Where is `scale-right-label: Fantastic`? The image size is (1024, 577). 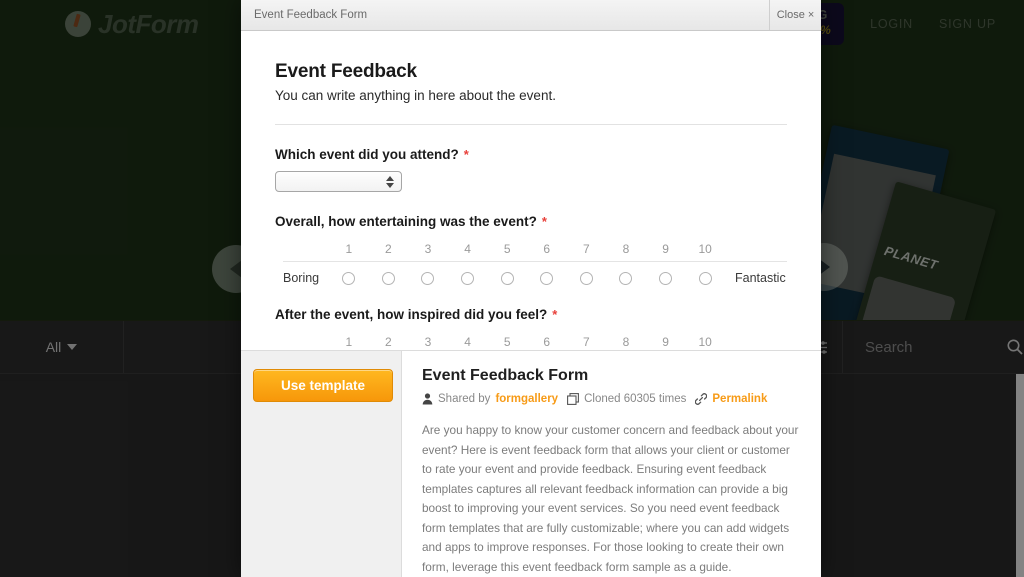
scale-right-label: Fantastic is located at coordinates (760, 278).